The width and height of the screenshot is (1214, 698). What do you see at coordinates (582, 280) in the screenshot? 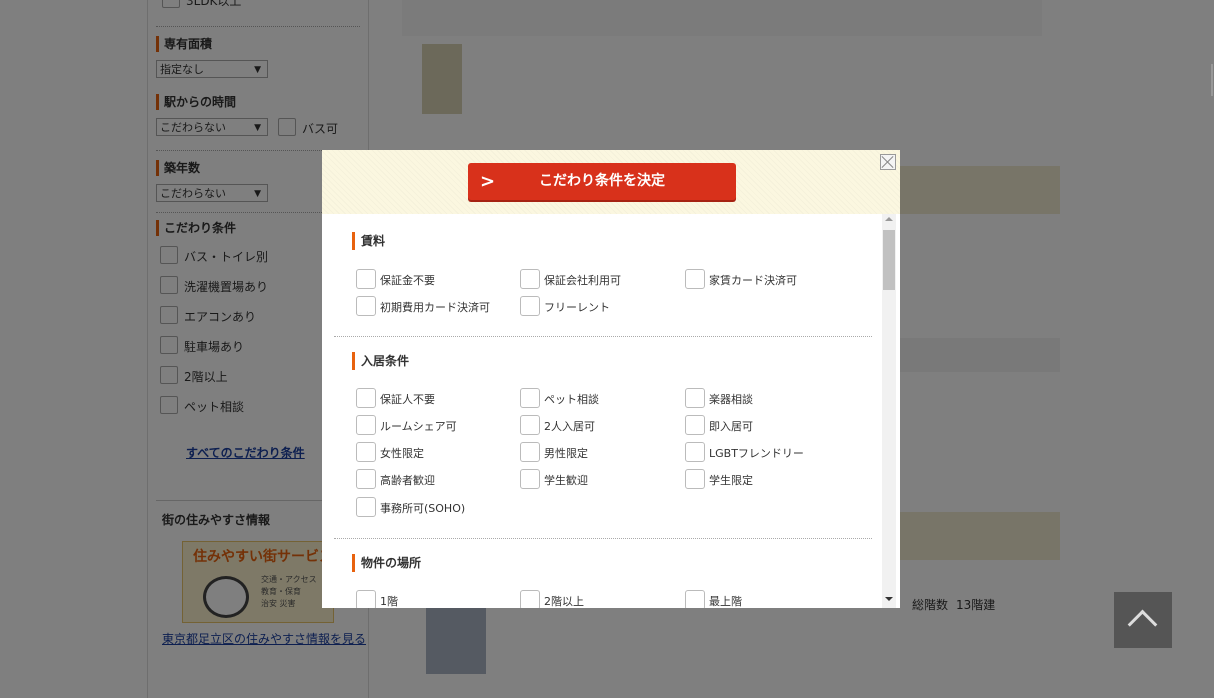
I see `option-label: 保証会社利用可` at bounding box center [582, 280].